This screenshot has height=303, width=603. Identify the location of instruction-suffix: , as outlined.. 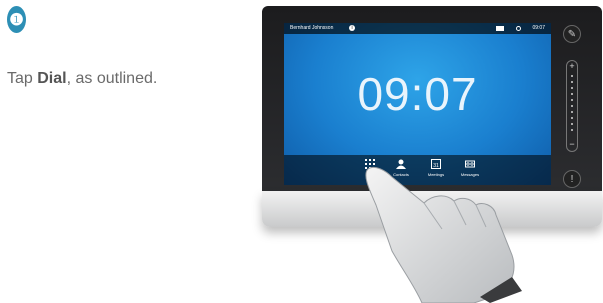
(112, 78).